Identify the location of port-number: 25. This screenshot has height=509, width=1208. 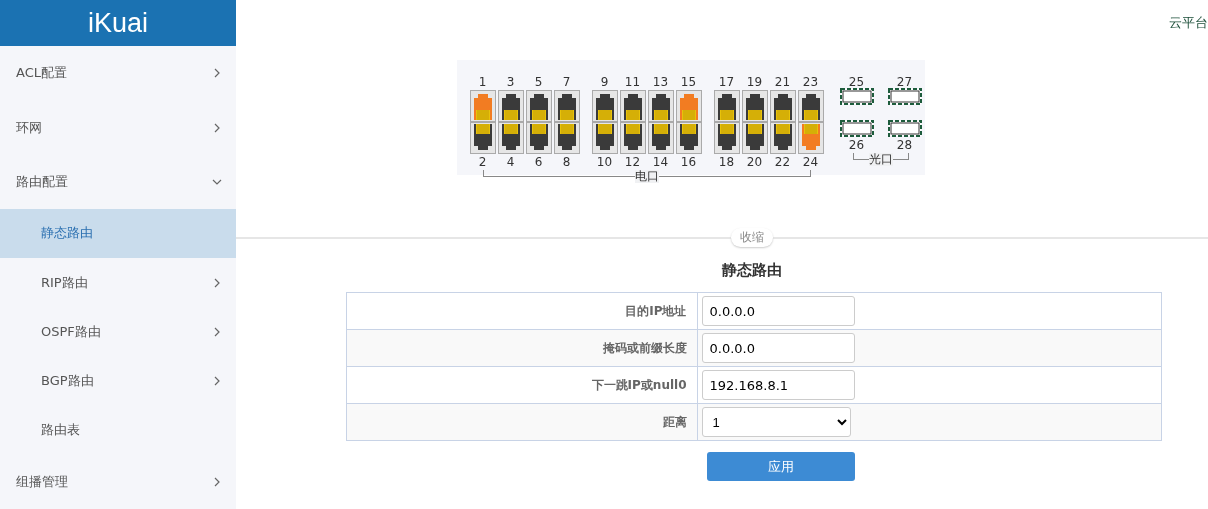
(856, 82).